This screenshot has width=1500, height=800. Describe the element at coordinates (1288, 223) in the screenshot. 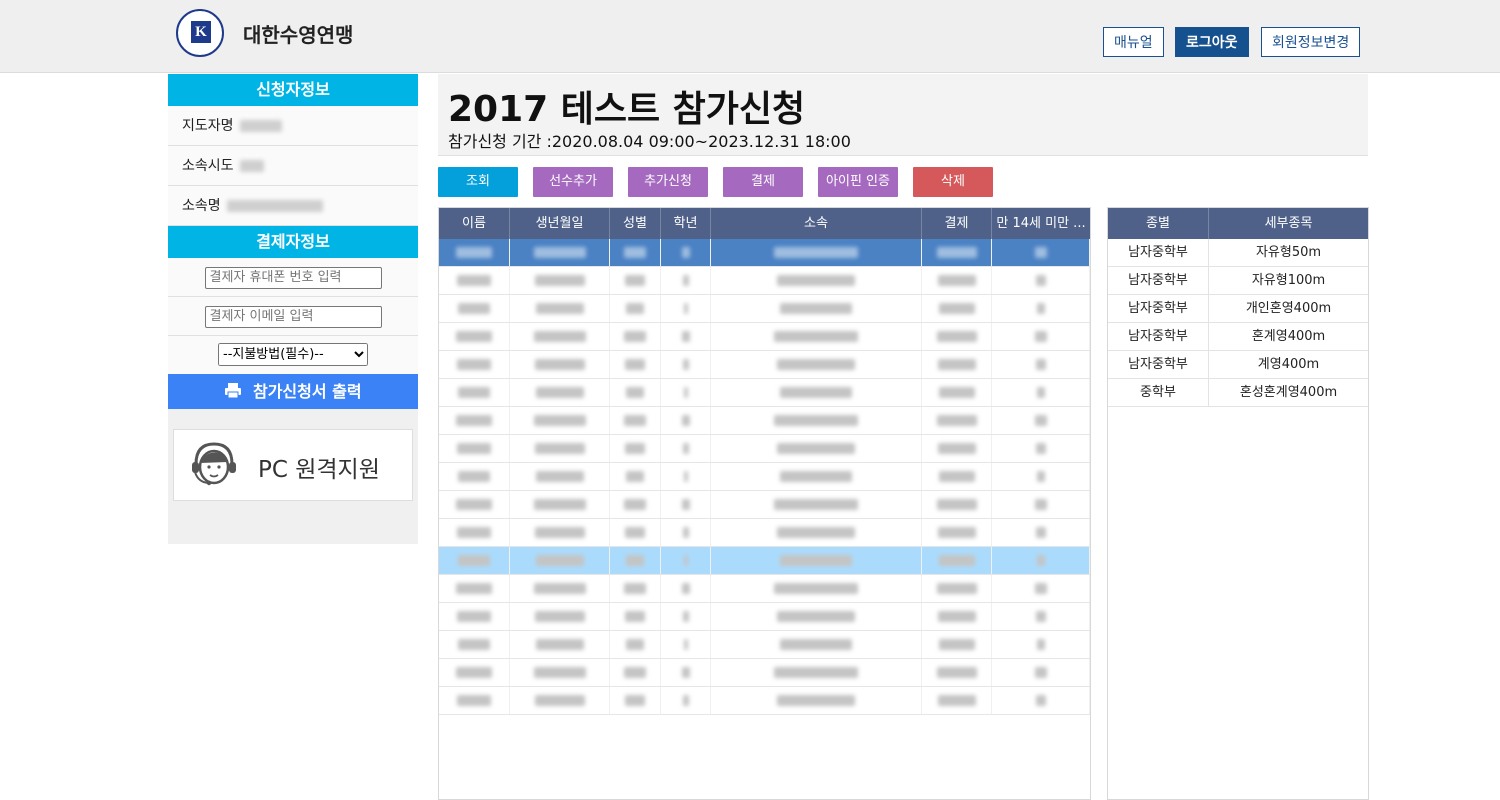

I see `col-event: 세부종목` at that location.